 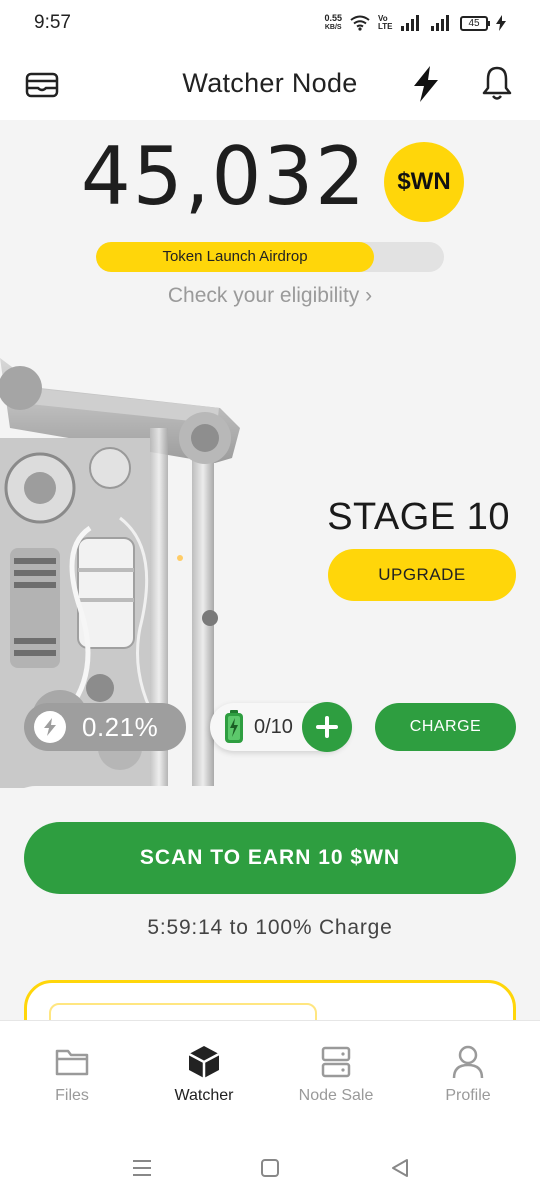 What do you see at coordinates (234, 726) in the screenshot?
I see `battery-charge-icon` at bounding box center [234, 726].